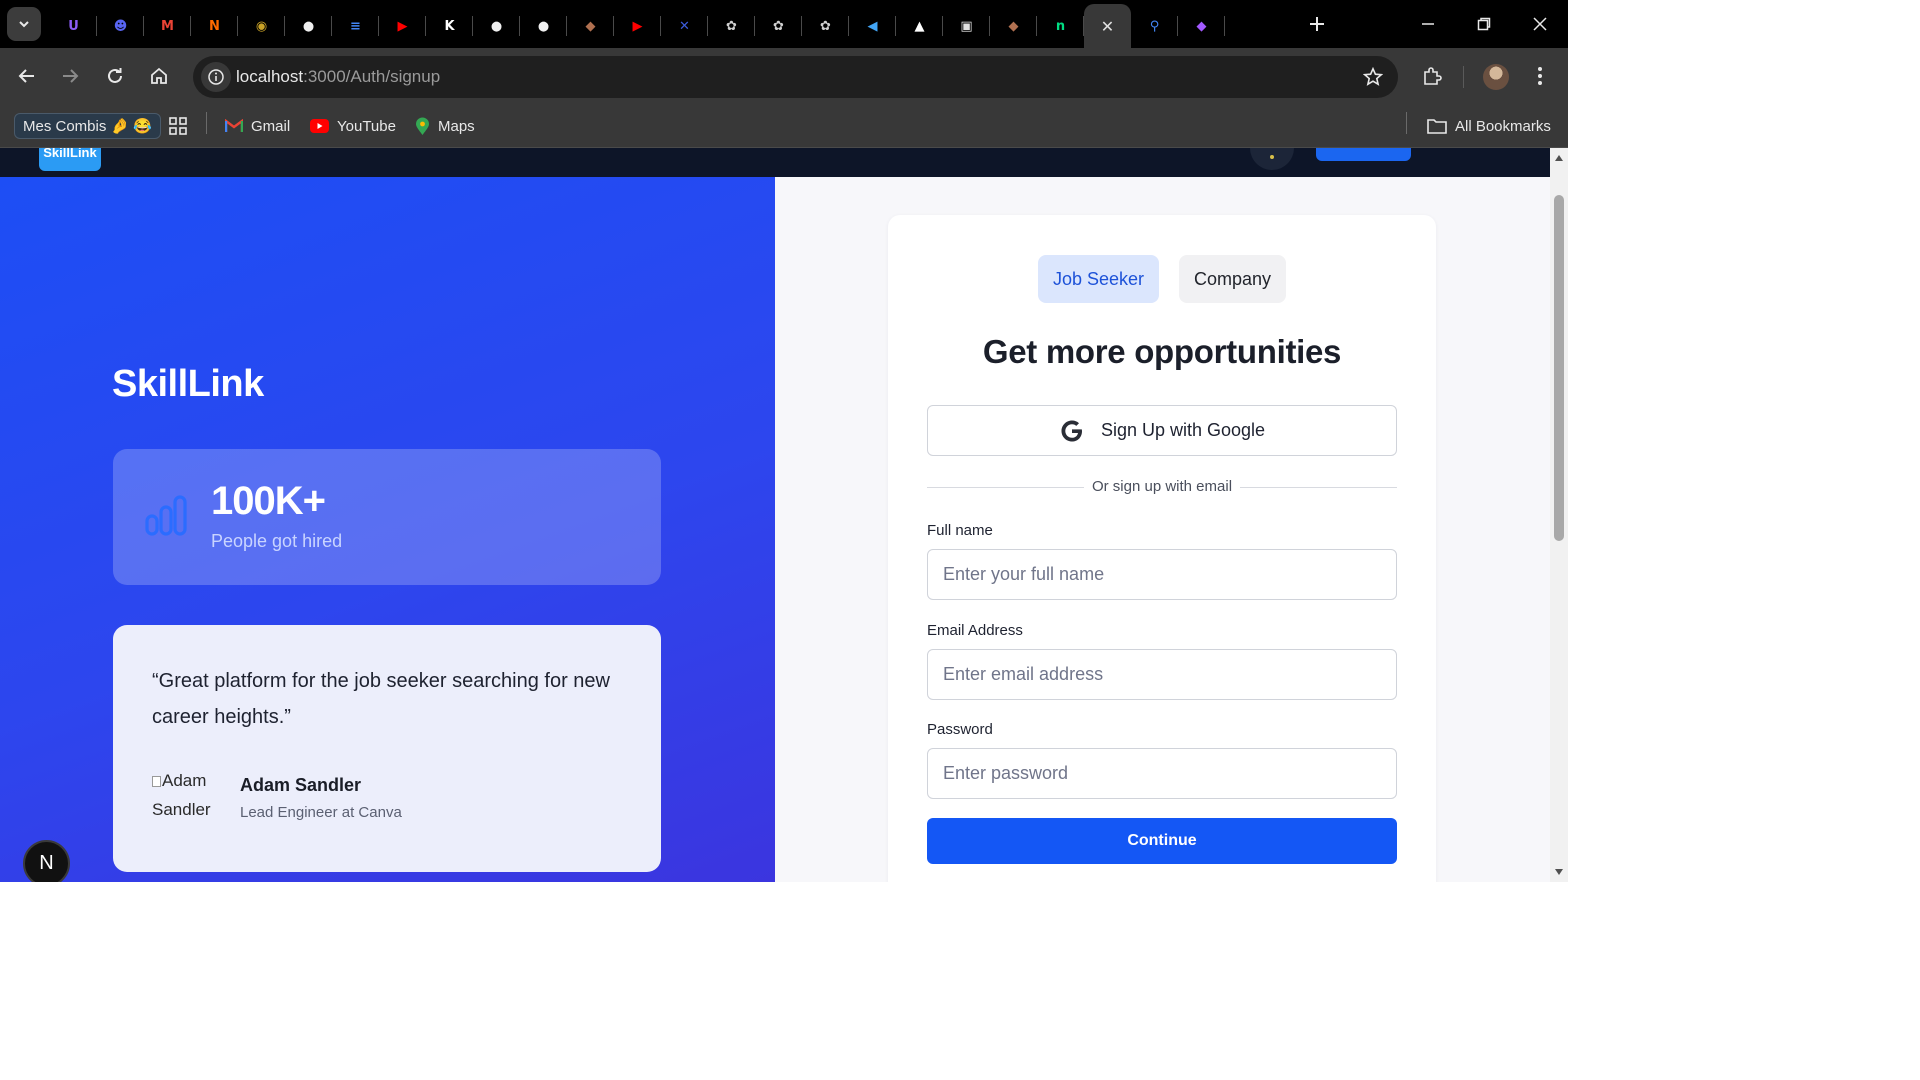 This screenshot has height=1080, width=1920. I want to click on browser-tab: M, so click(167, 26).